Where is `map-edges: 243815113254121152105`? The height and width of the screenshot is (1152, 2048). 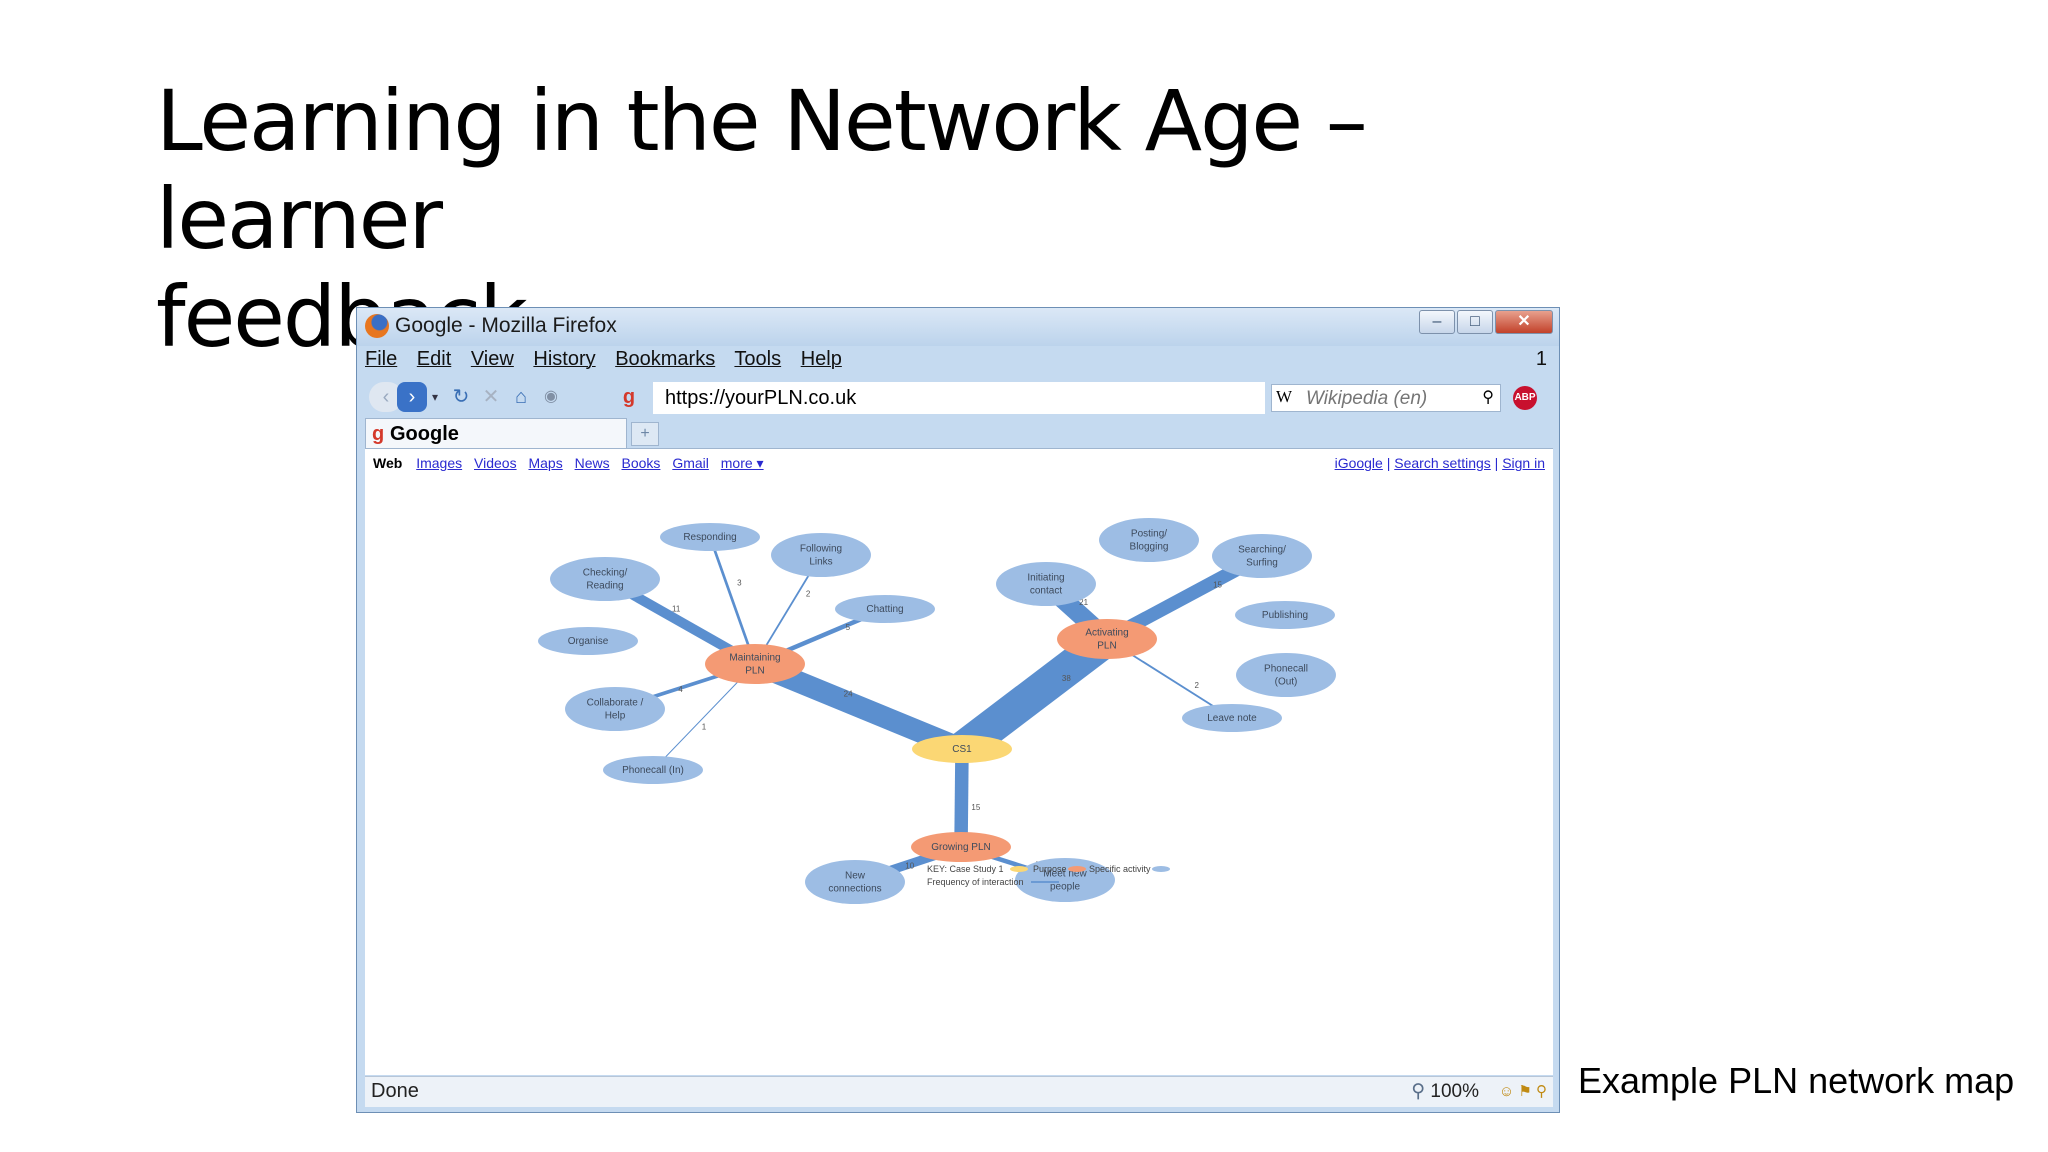
map-edges: 243815113254121152105 is located at coordinates (934, 711).